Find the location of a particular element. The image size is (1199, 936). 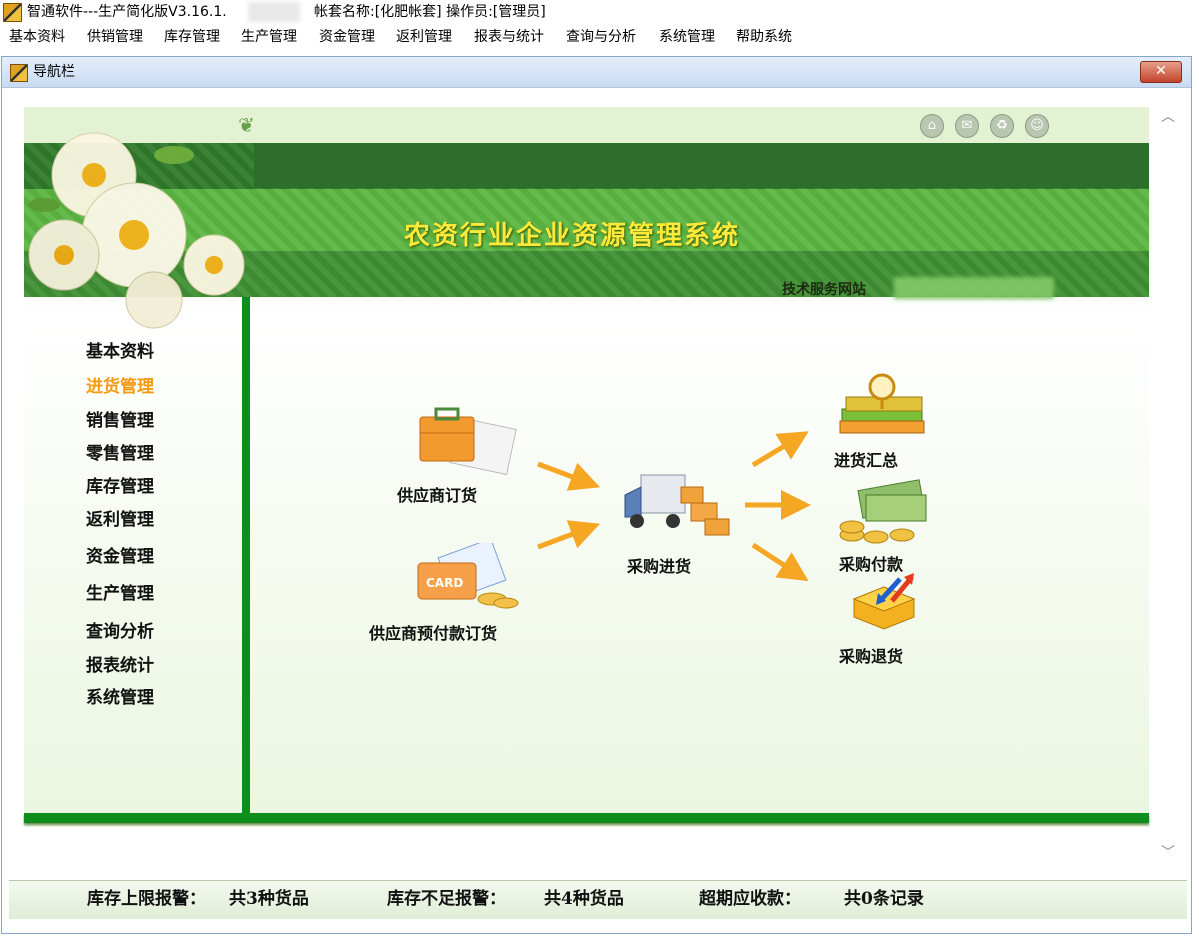

close-button: ✕ is located at coordinates (1161, 72).